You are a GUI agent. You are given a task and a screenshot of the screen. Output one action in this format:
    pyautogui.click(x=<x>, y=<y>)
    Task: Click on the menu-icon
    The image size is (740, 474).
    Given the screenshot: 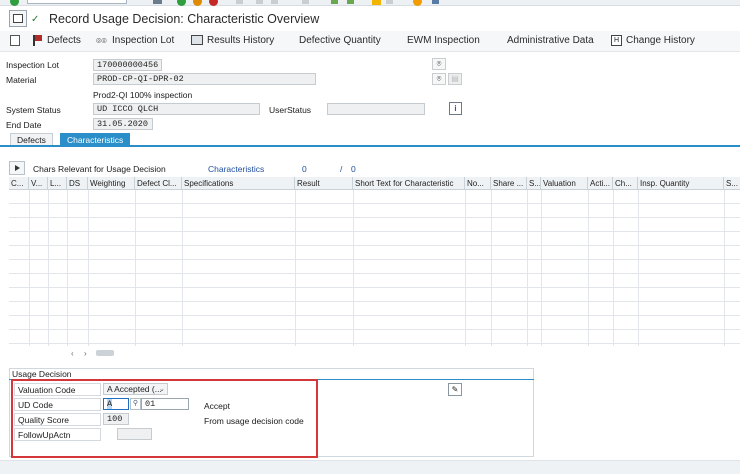 What is the action you would take?
    pyautogui.click(x=18, y=18)
    